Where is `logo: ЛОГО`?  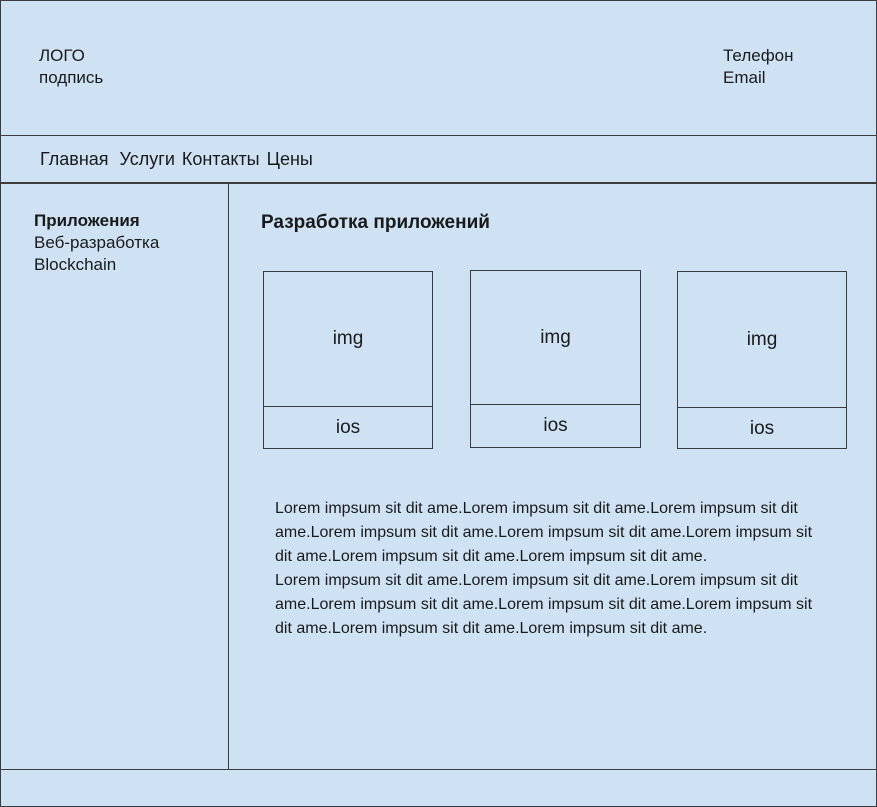
logo: ЛОГО is located at coordinates (62, 55).